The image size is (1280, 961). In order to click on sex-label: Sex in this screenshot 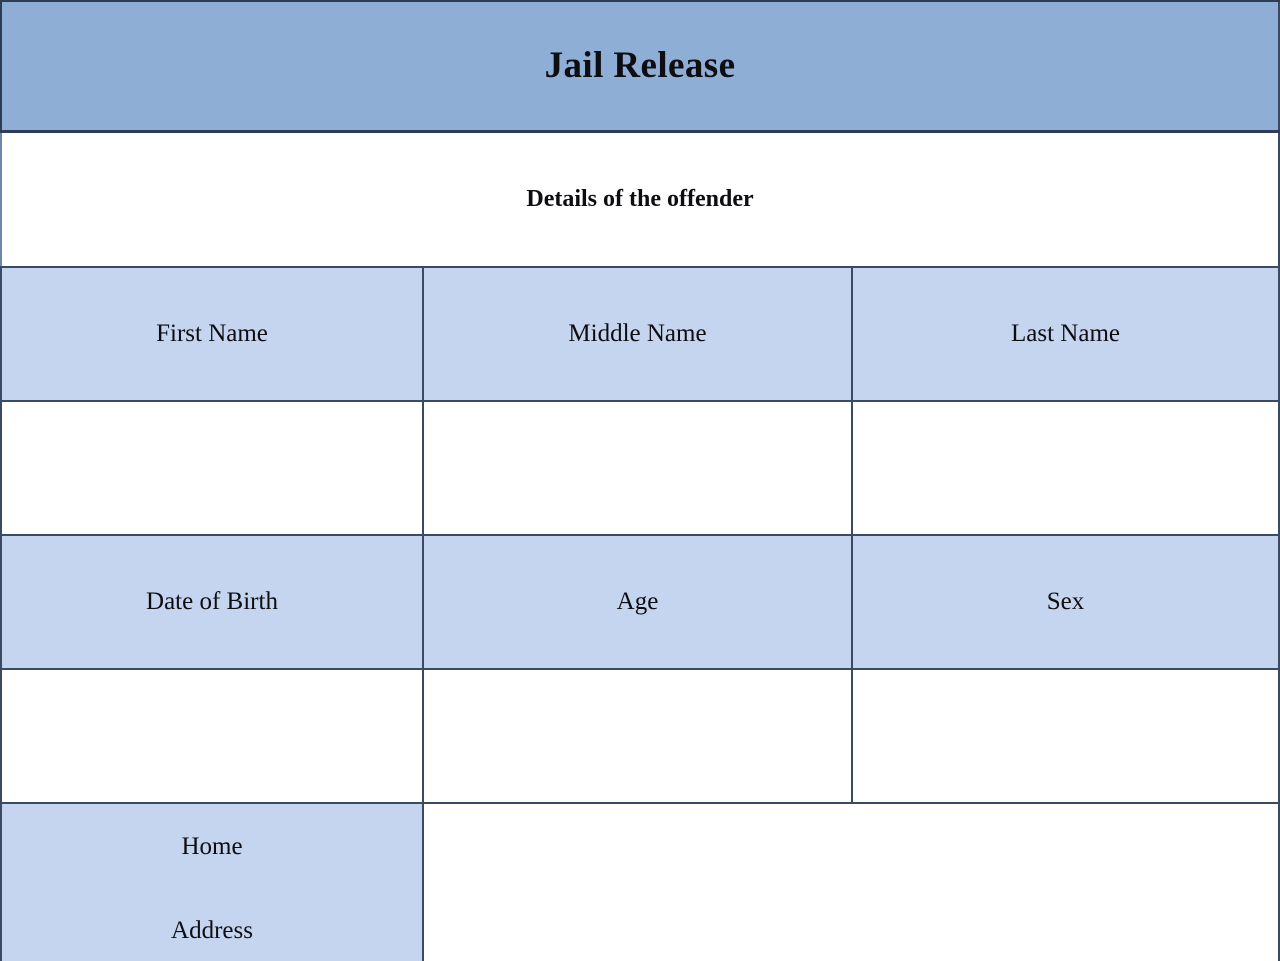, I will do `click(1065, 601)`.